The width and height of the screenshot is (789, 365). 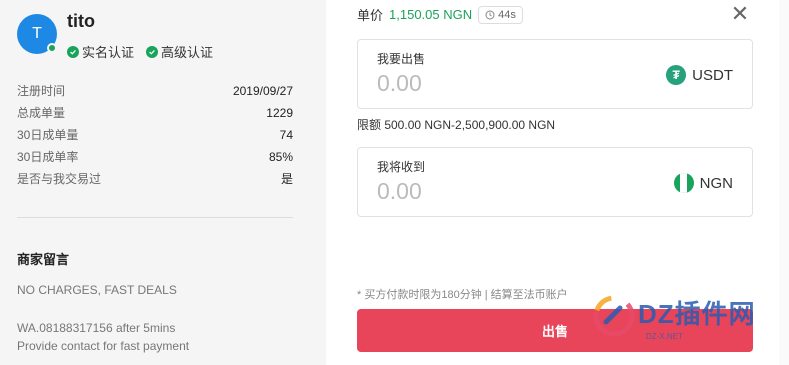 What do you see at coordinates (286, 135) in the screenshot?
I see `stat-value: 74` at bounding box center [286, 135].